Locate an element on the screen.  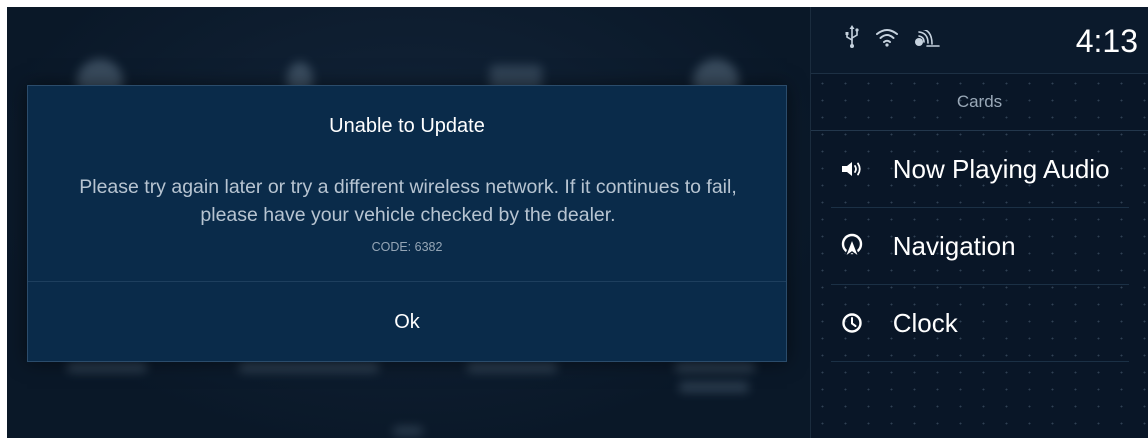
card-label: Clock is located at coordinates (925, 322).